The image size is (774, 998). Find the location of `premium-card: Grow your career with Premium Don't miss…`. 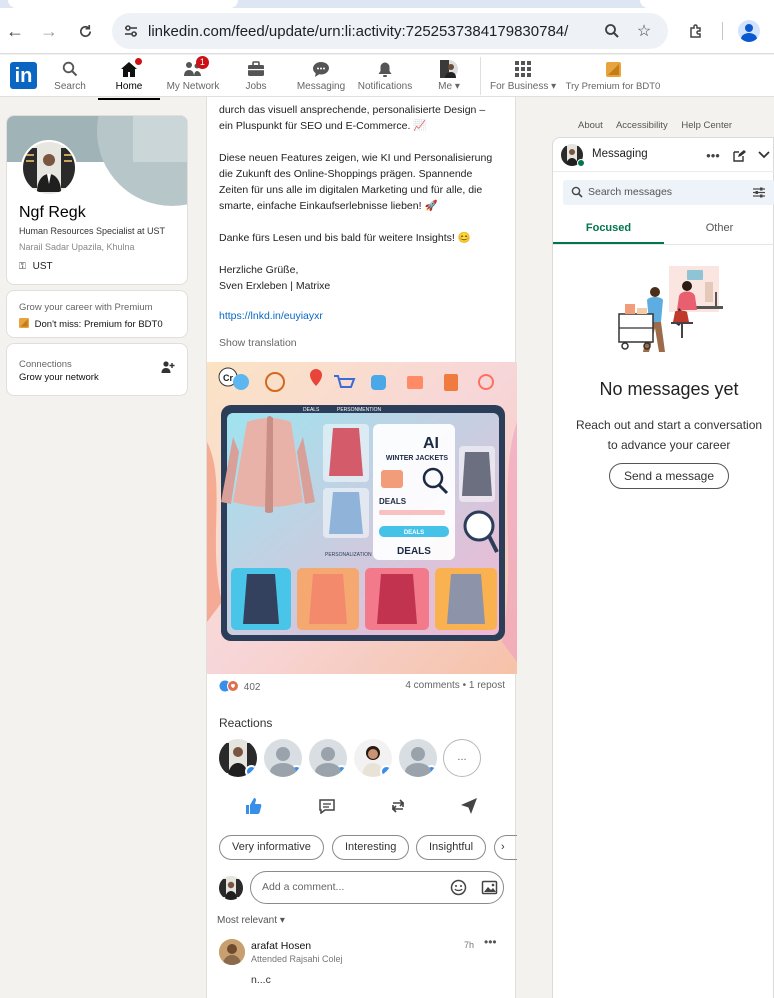

premium-card: Grow your career with Premium Don't miss… is located at coordinates (97, 314).